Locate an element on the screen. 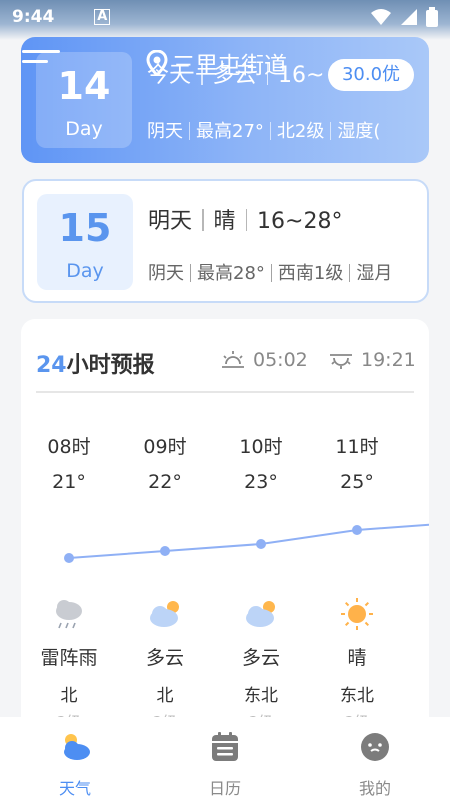  status-bar: 9:44 A is located at coordinates (225, 17).